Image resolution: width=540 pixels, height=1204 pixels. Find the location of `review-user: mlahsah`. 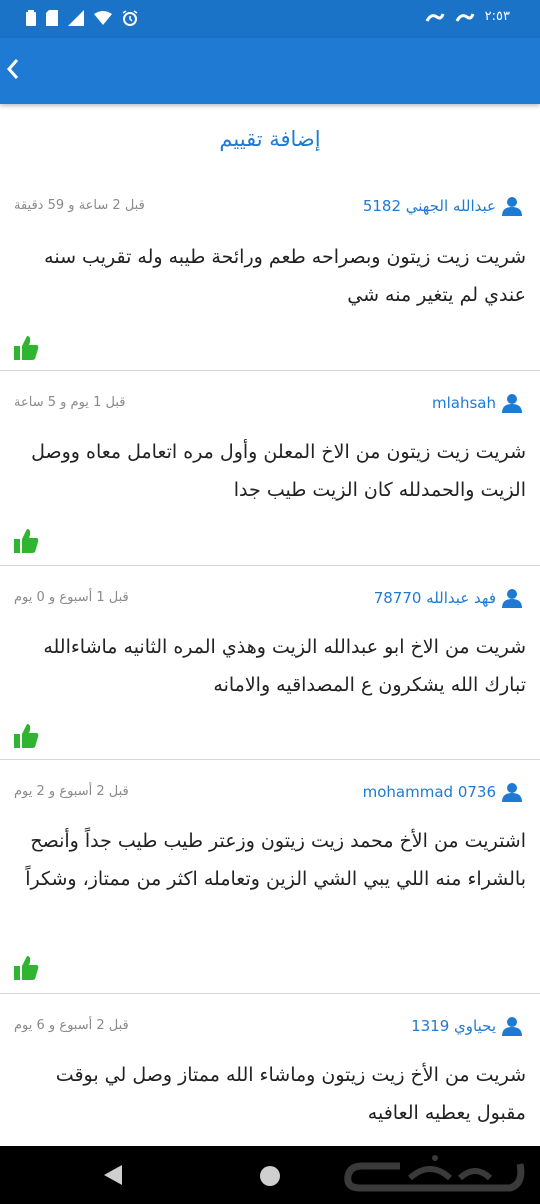

review-user: mlahsah is located at coordinates (477, 403).